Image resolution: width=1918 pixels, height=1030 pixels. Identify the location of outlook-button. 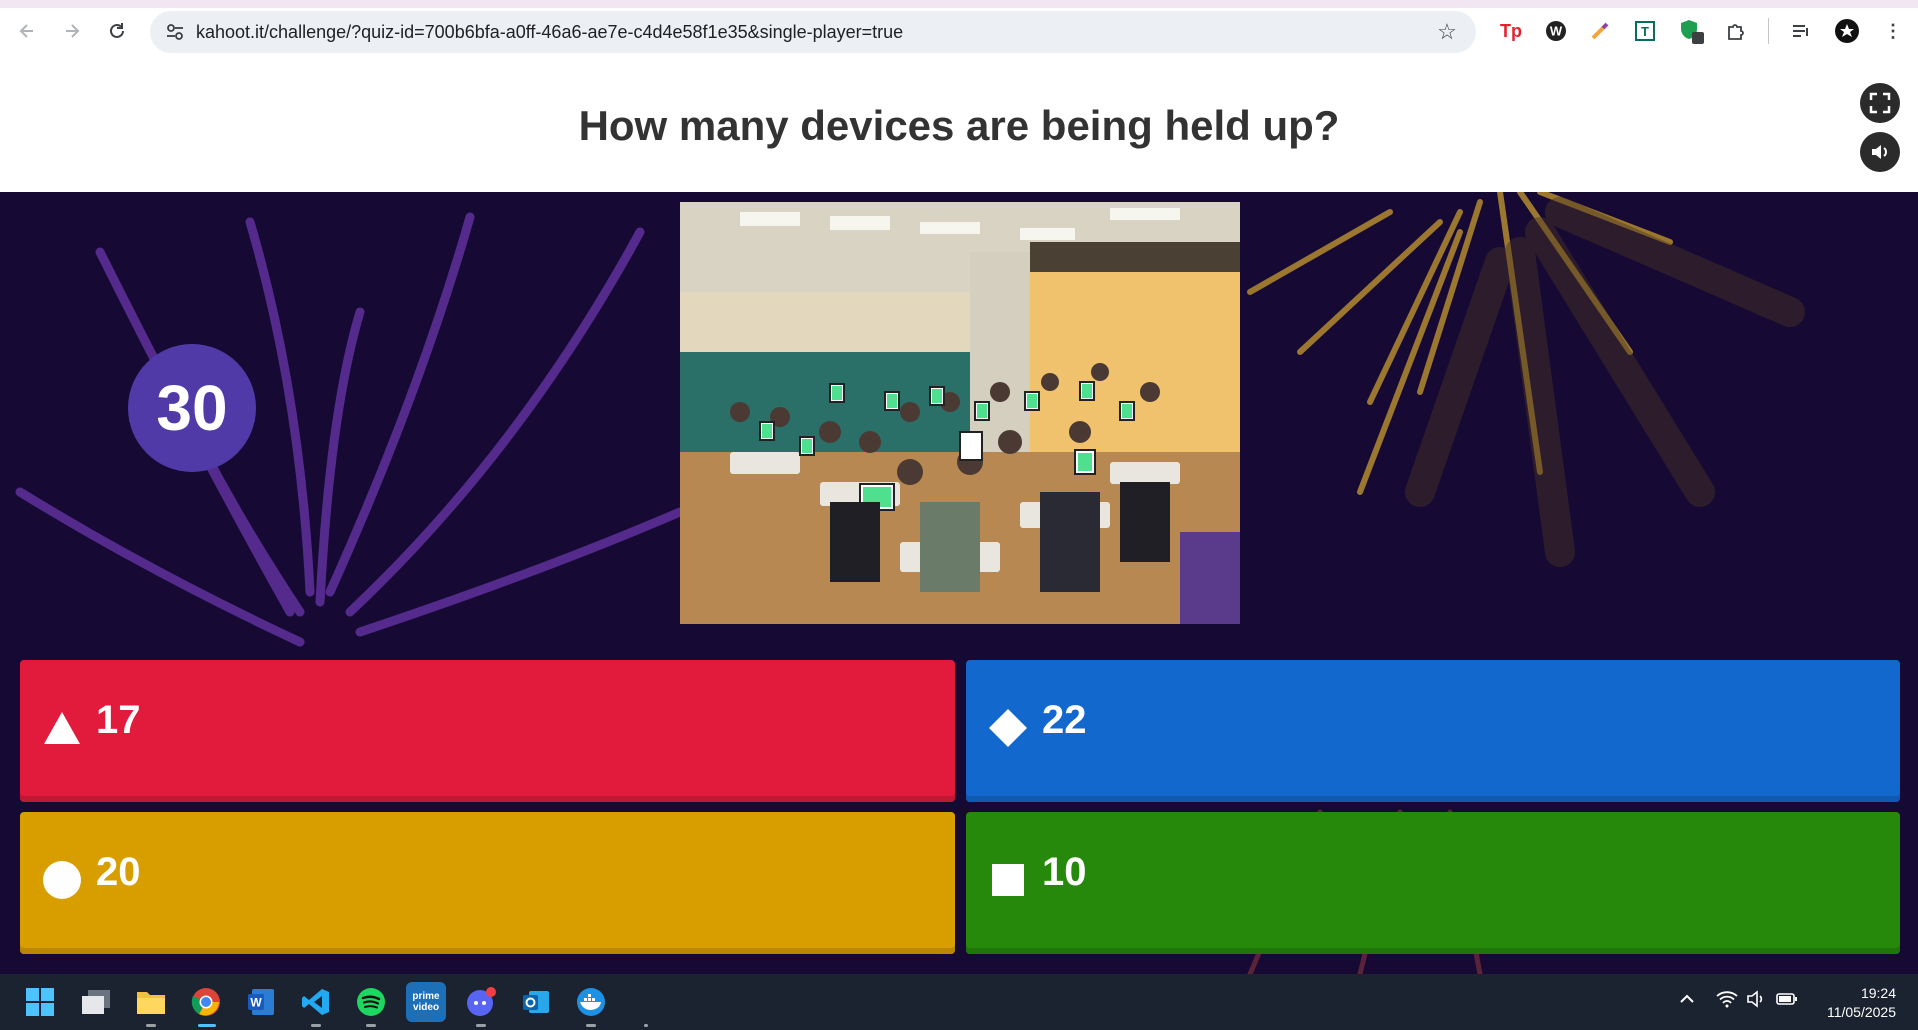
(536, 1002).